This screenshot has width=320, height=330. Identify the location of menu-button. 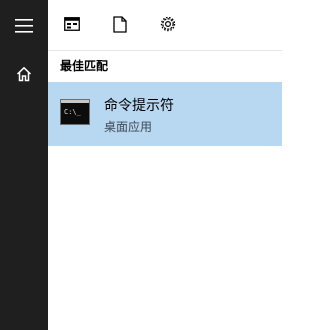
(24, 26).